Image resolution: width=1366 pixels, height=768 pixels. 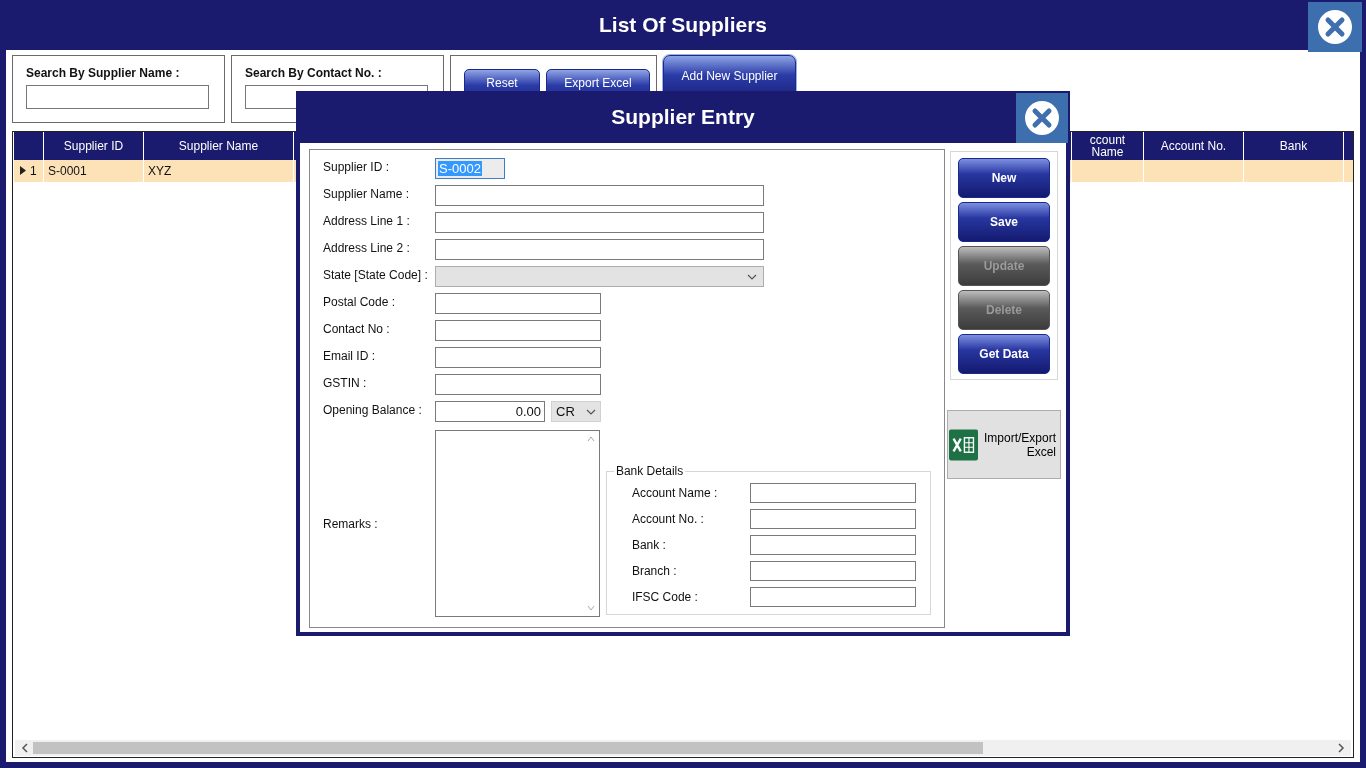 What do you see at coordinates (591, 608) in the screenshot?
I see `scroll-down-icon` at bounding box center [591, 608].